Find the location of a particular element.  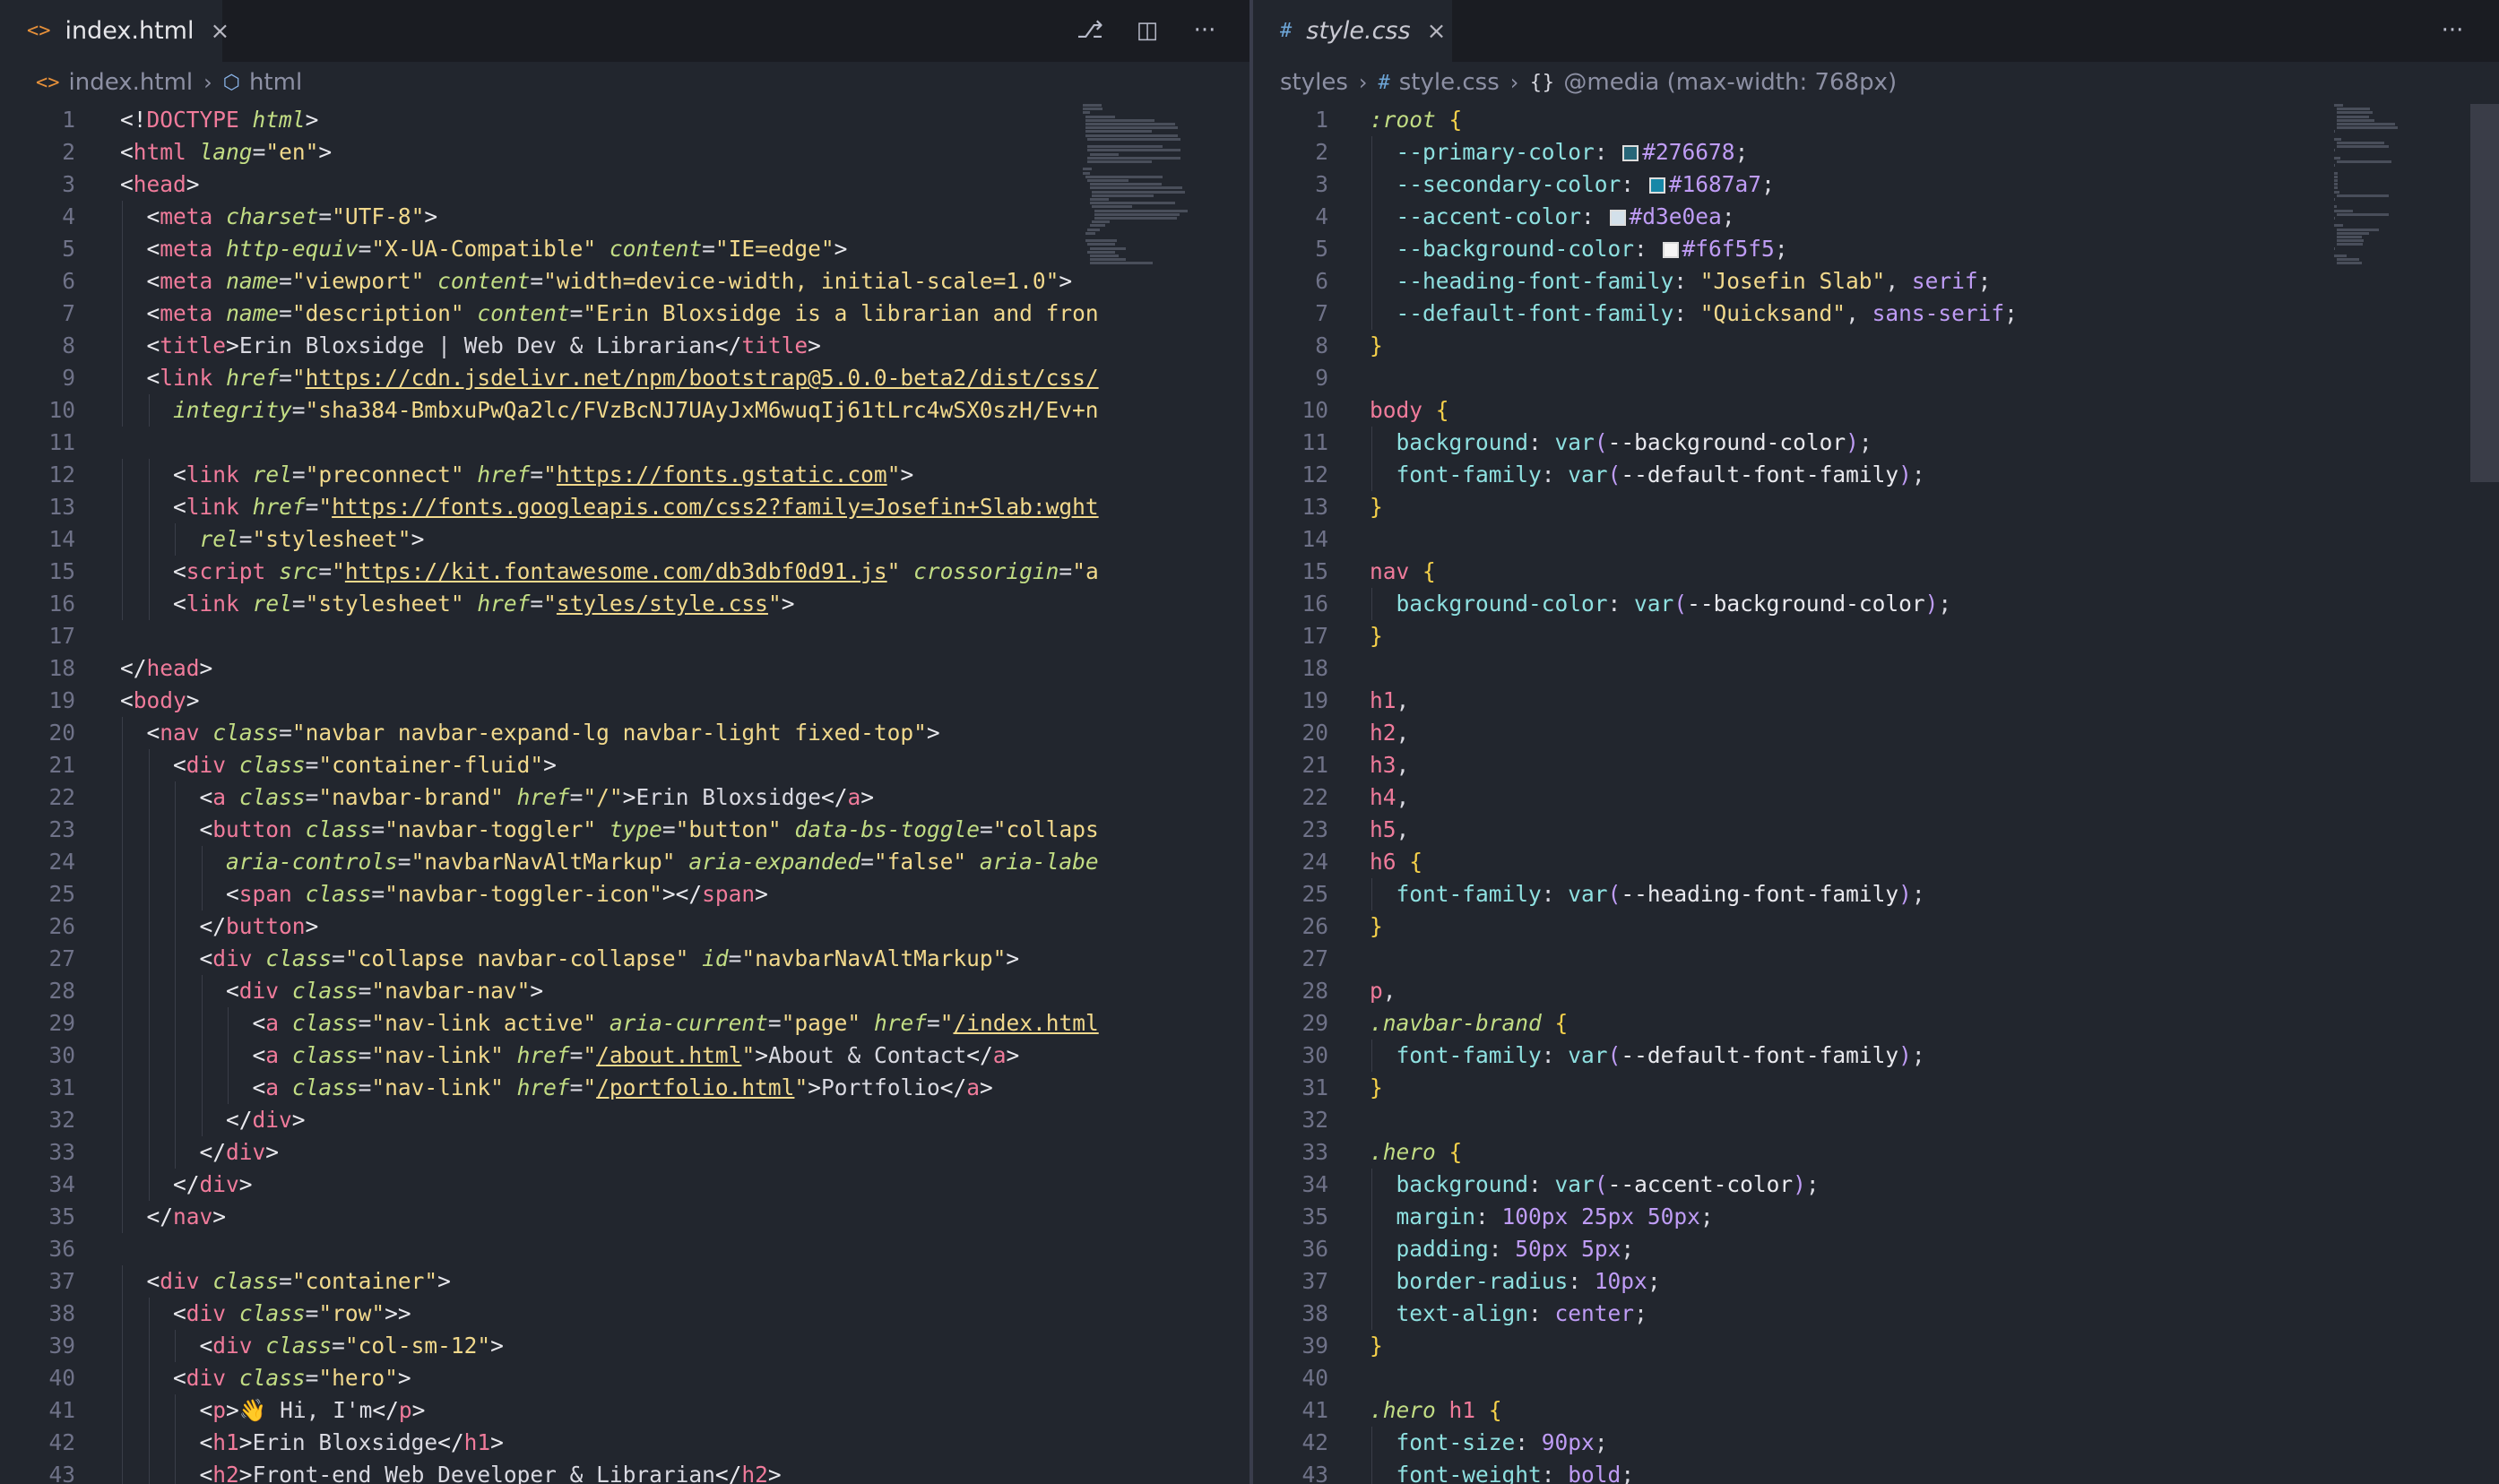

code-line: 37 <div class="container"> is located at coordinates (625, 1281).